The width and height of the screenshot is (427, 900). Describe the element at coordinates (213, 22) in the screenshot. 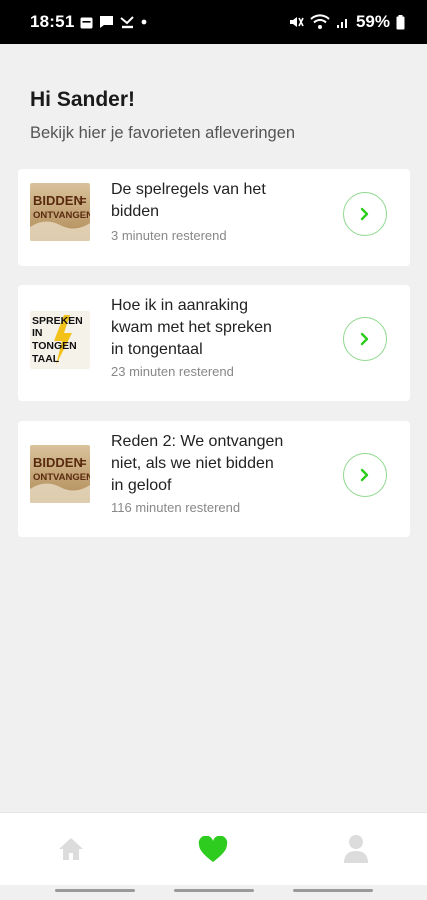

I see `status-bar: 18:51 59%` at that location.